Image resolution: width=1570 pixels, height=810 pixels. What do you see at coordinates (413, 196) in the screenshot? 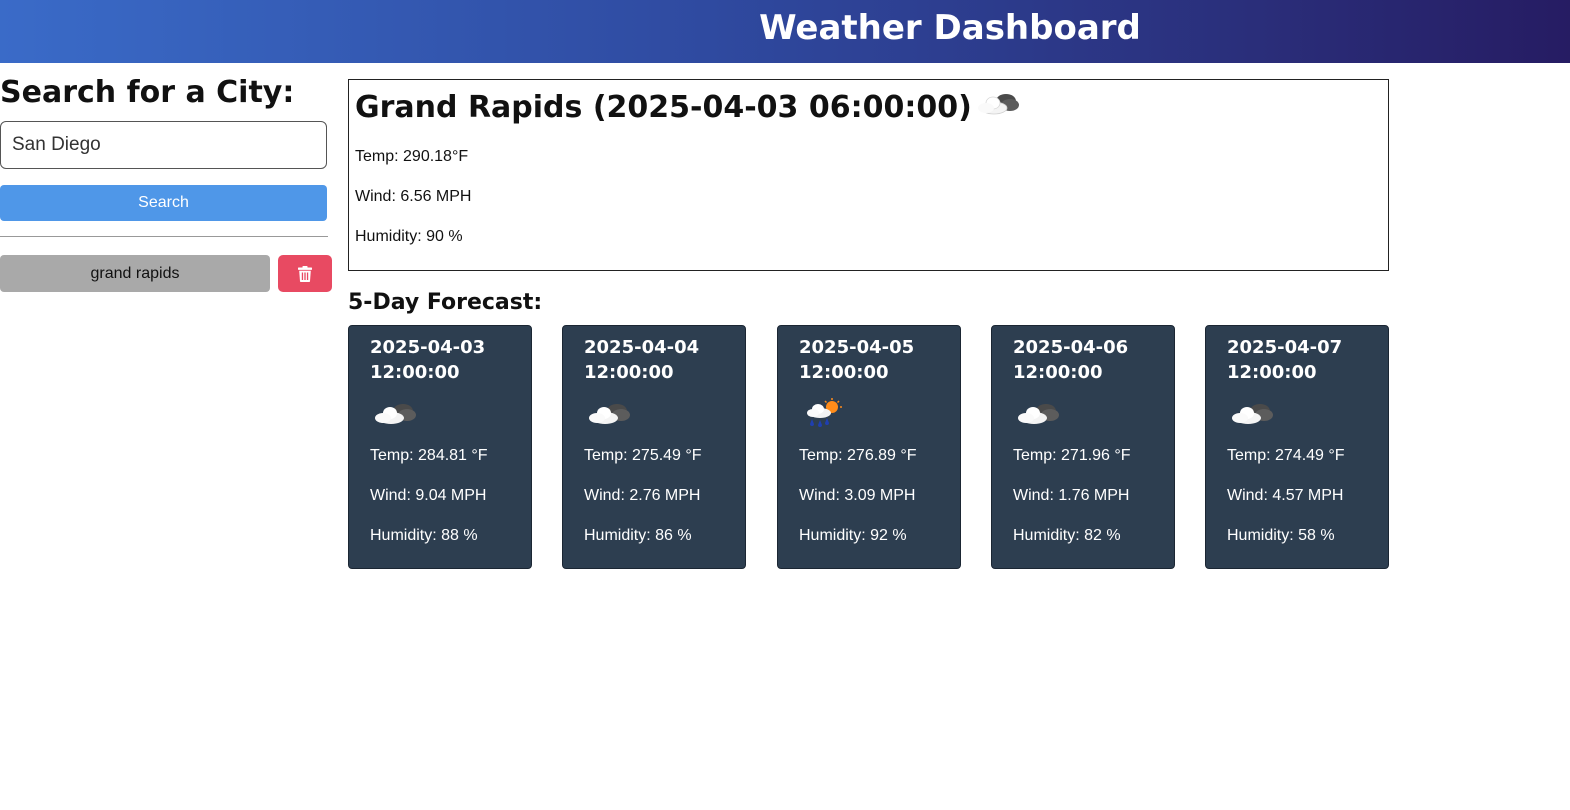
I see `current-wind: Wind: 6.56 MPH` at bounding box center [413, 196].